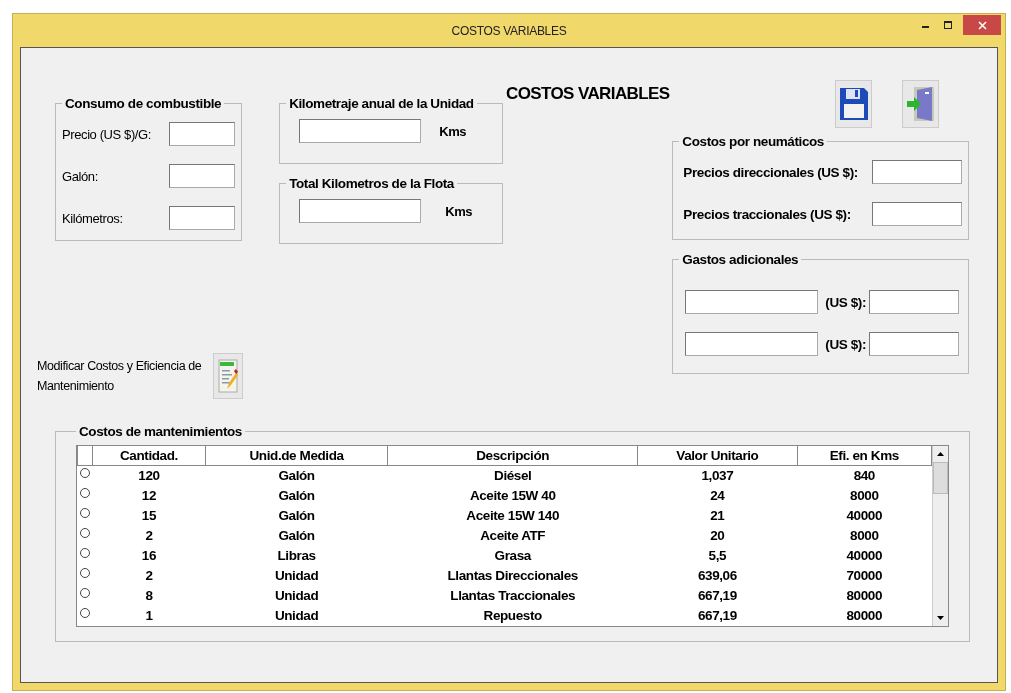 The height and width of the screenshot is (693, 1011). I want to click on edit-button, so click(228, 376).